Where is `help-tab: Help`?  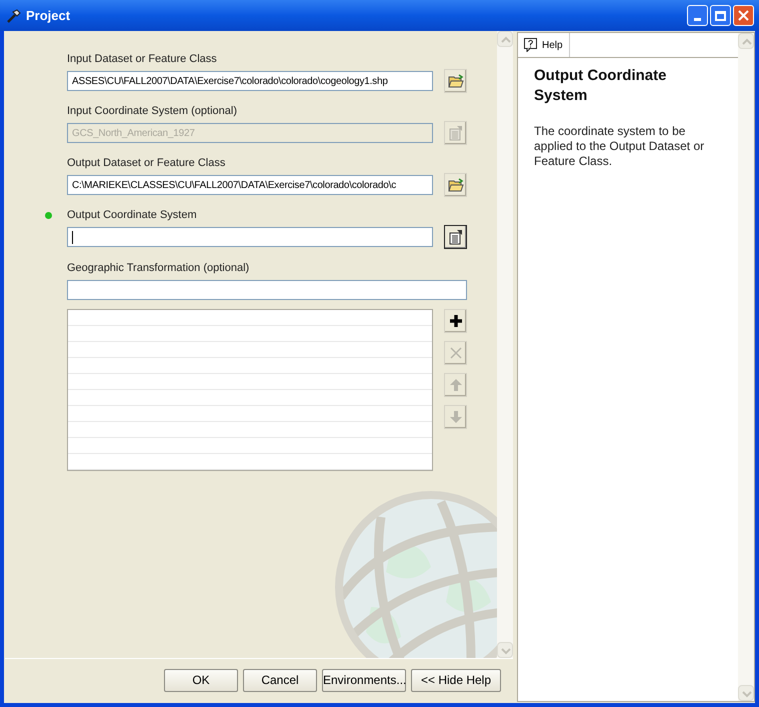
help-tab: Help is located at coordinates (544, 45).